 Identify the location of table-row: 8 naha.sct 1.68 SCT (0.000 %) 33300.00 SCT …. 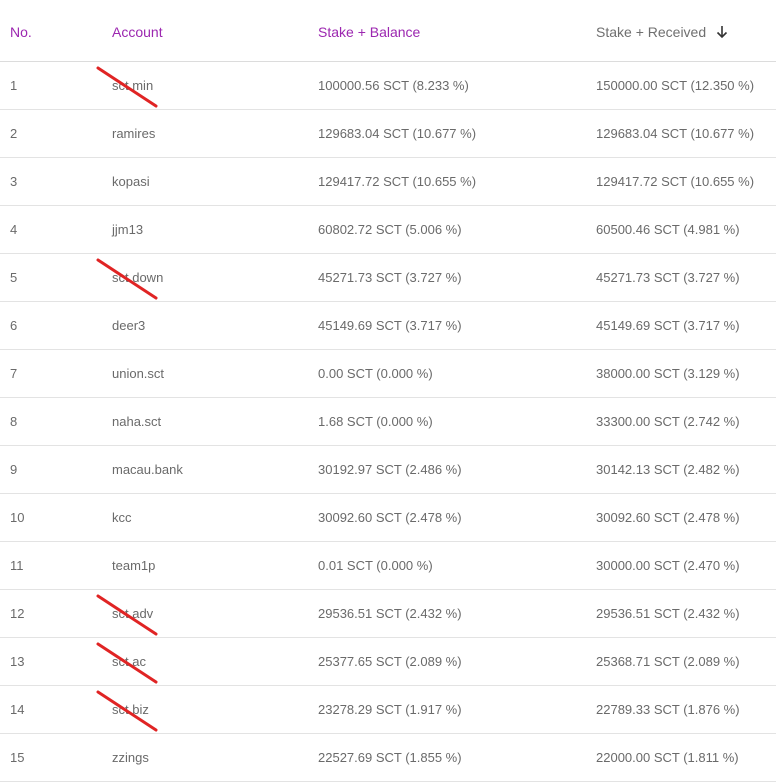
(388, 422).